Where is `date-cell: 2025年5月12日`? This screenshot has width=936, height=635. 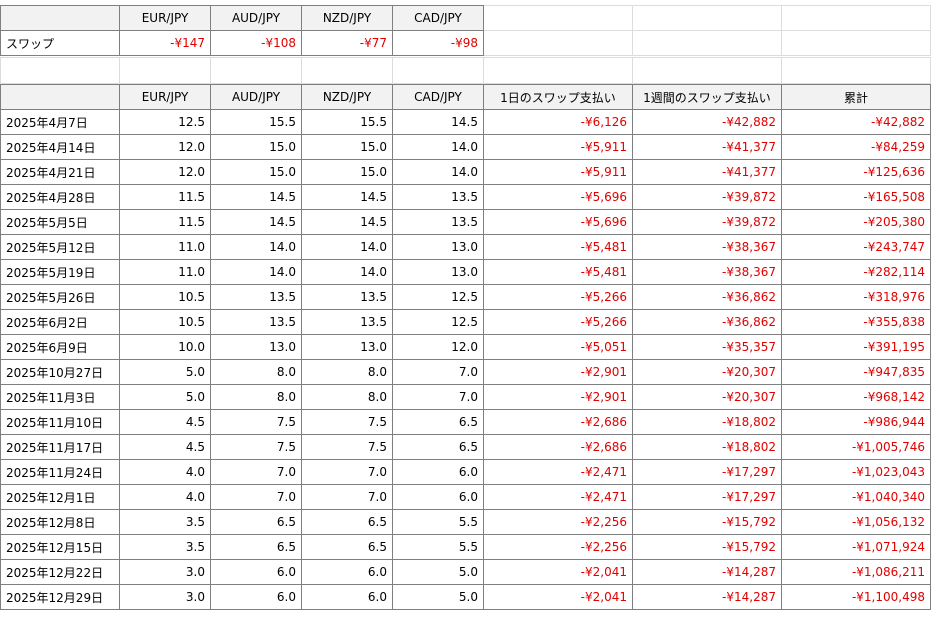 date-cell: 2025年5月12日 is located at coordinates (60, 247).